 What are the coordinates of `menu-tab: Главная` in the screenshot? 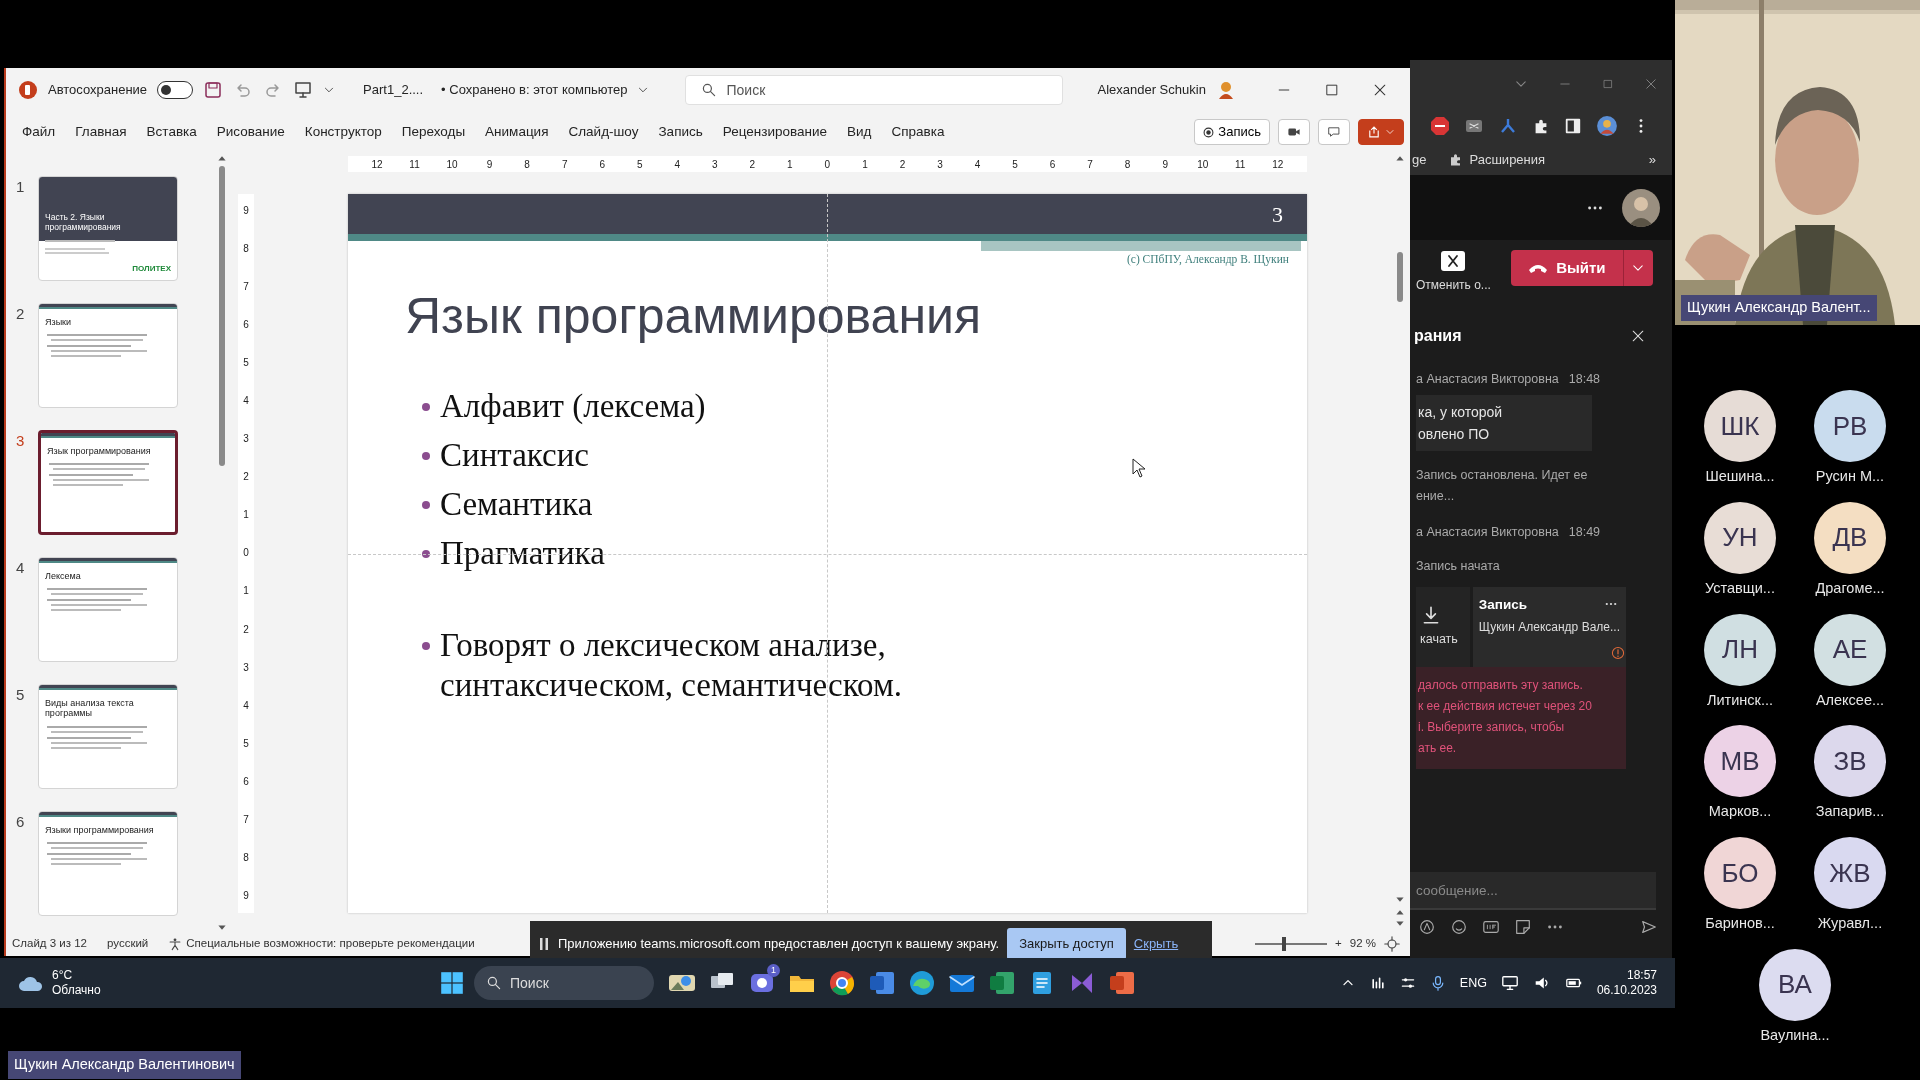 It's located at (101, 132).